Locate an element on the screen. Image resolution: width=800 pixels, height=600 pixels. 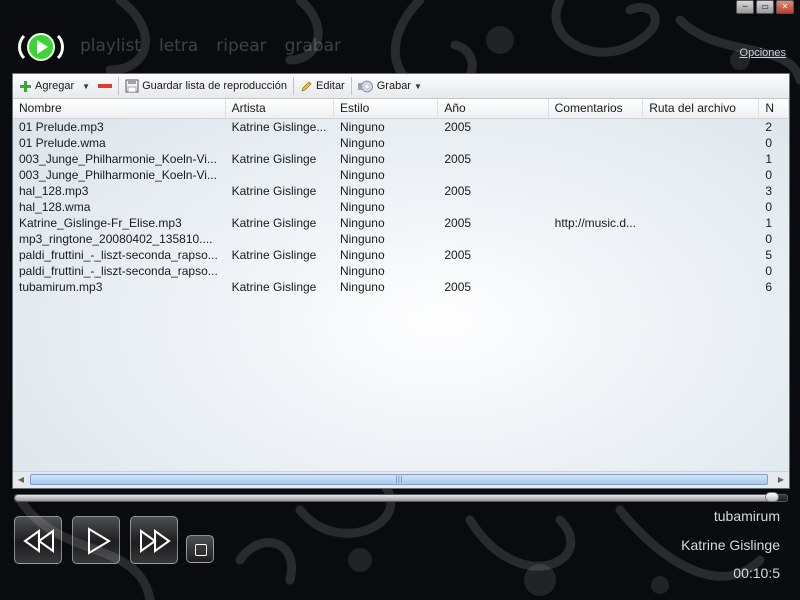
add-dropdown-button: ▼ is located at coordinates (86, 86).